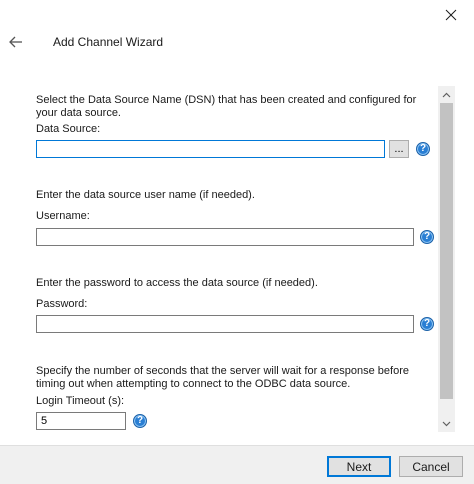  What do you see at coordinates (359, 466) in the screenshot?
I see `next-button: Next` at bounding box center [359, 466].